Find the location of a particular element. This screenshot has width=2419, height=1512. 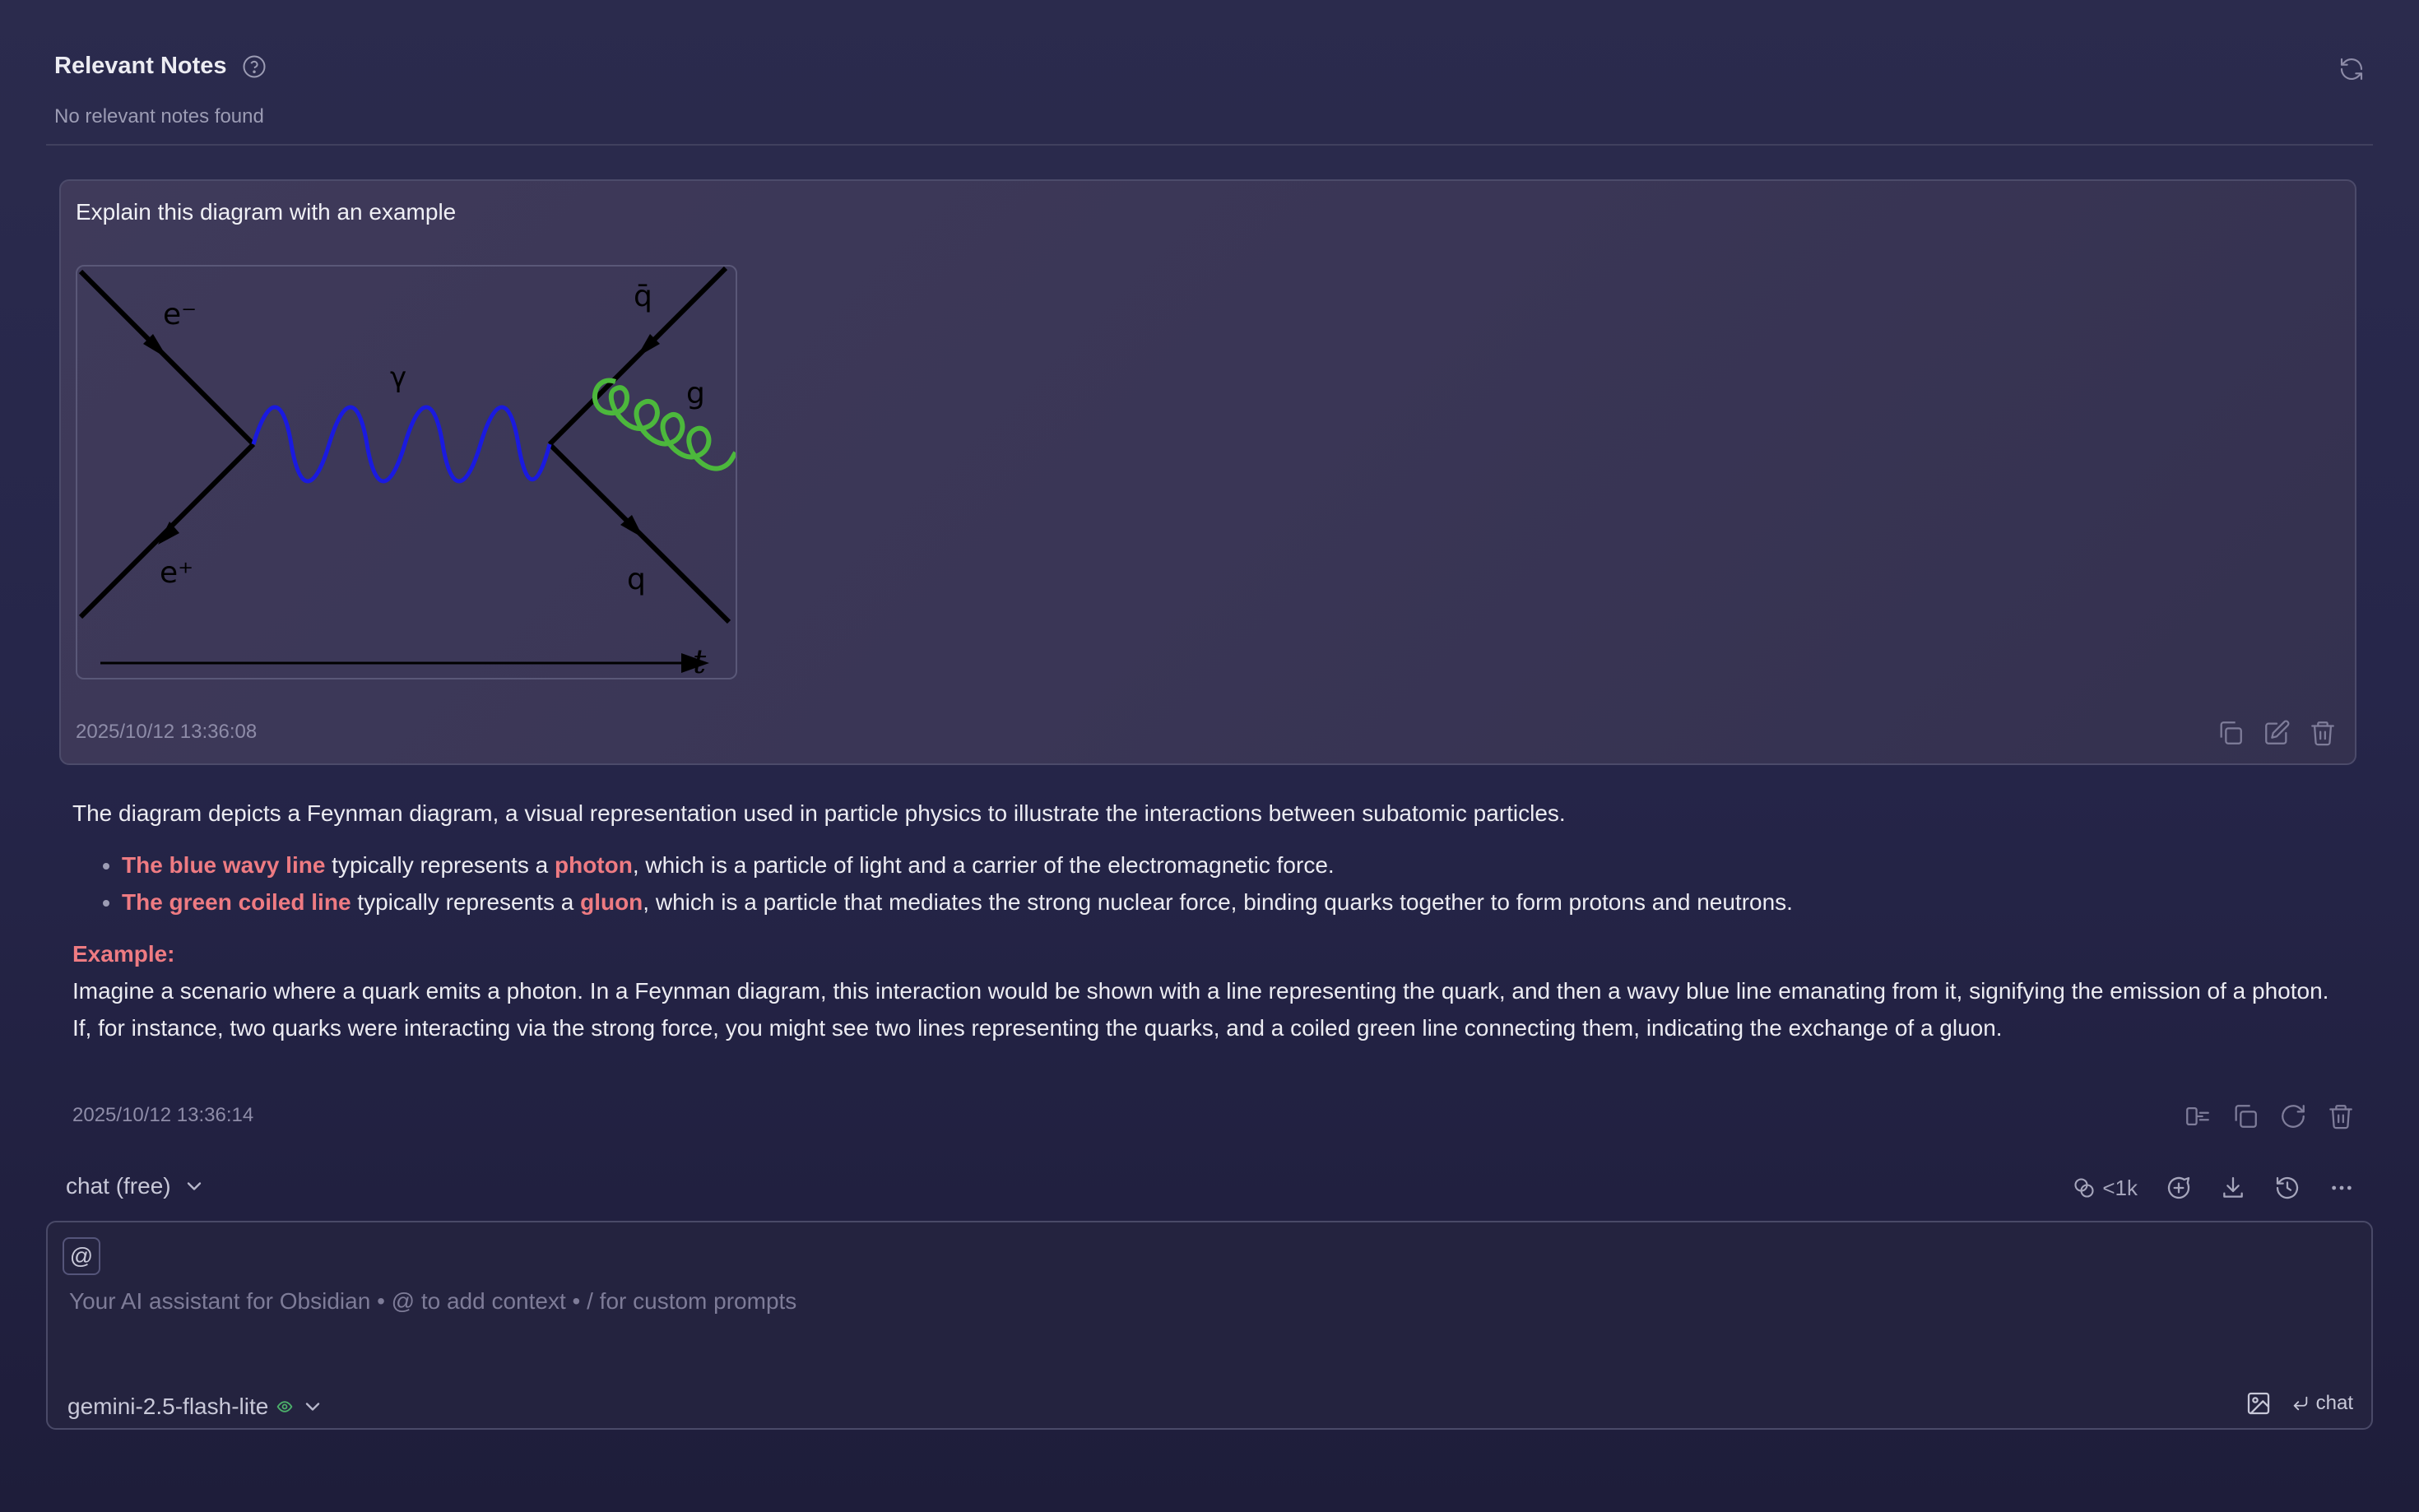

bullet-subject: The blue wavy line is located at coordinates (224, 865).